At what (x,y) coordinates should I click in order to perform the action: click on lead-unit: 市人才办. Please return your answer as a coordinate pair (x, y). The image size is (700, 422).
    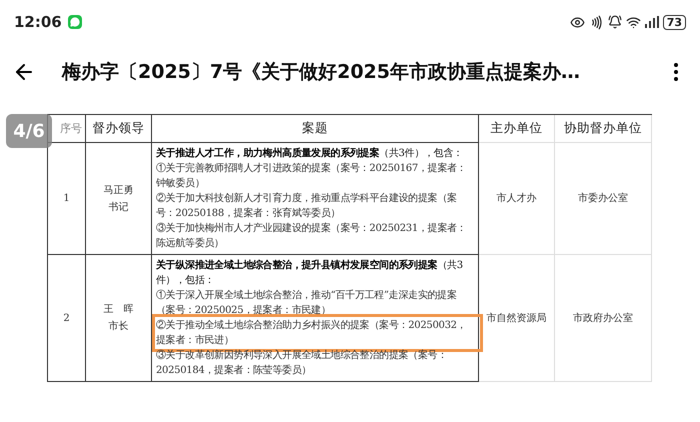
    Looking at the image, I should click on (516, 199).